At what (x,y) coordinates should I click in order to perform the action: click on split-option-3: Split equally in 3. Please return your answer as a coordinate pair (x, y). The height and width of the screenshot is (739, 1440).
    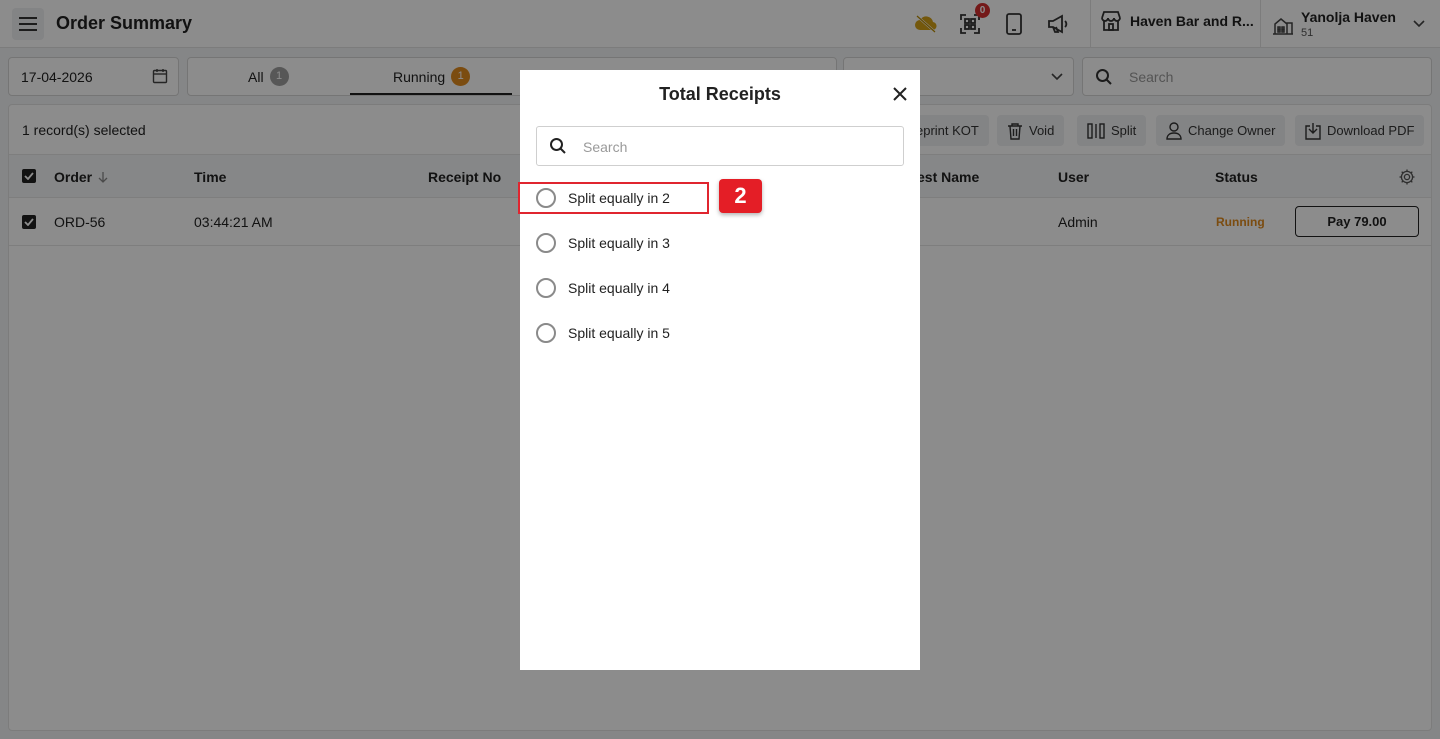
    Looking at the image, I should click on (686, 243).